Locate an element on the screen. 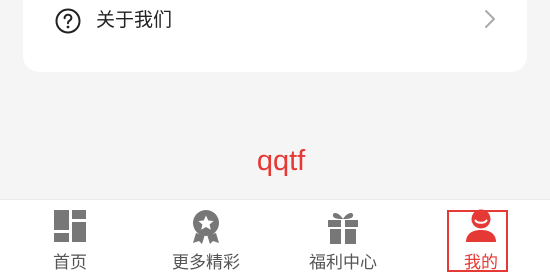  about-us-label: 关于我们 is located at coordinates (134, 20).